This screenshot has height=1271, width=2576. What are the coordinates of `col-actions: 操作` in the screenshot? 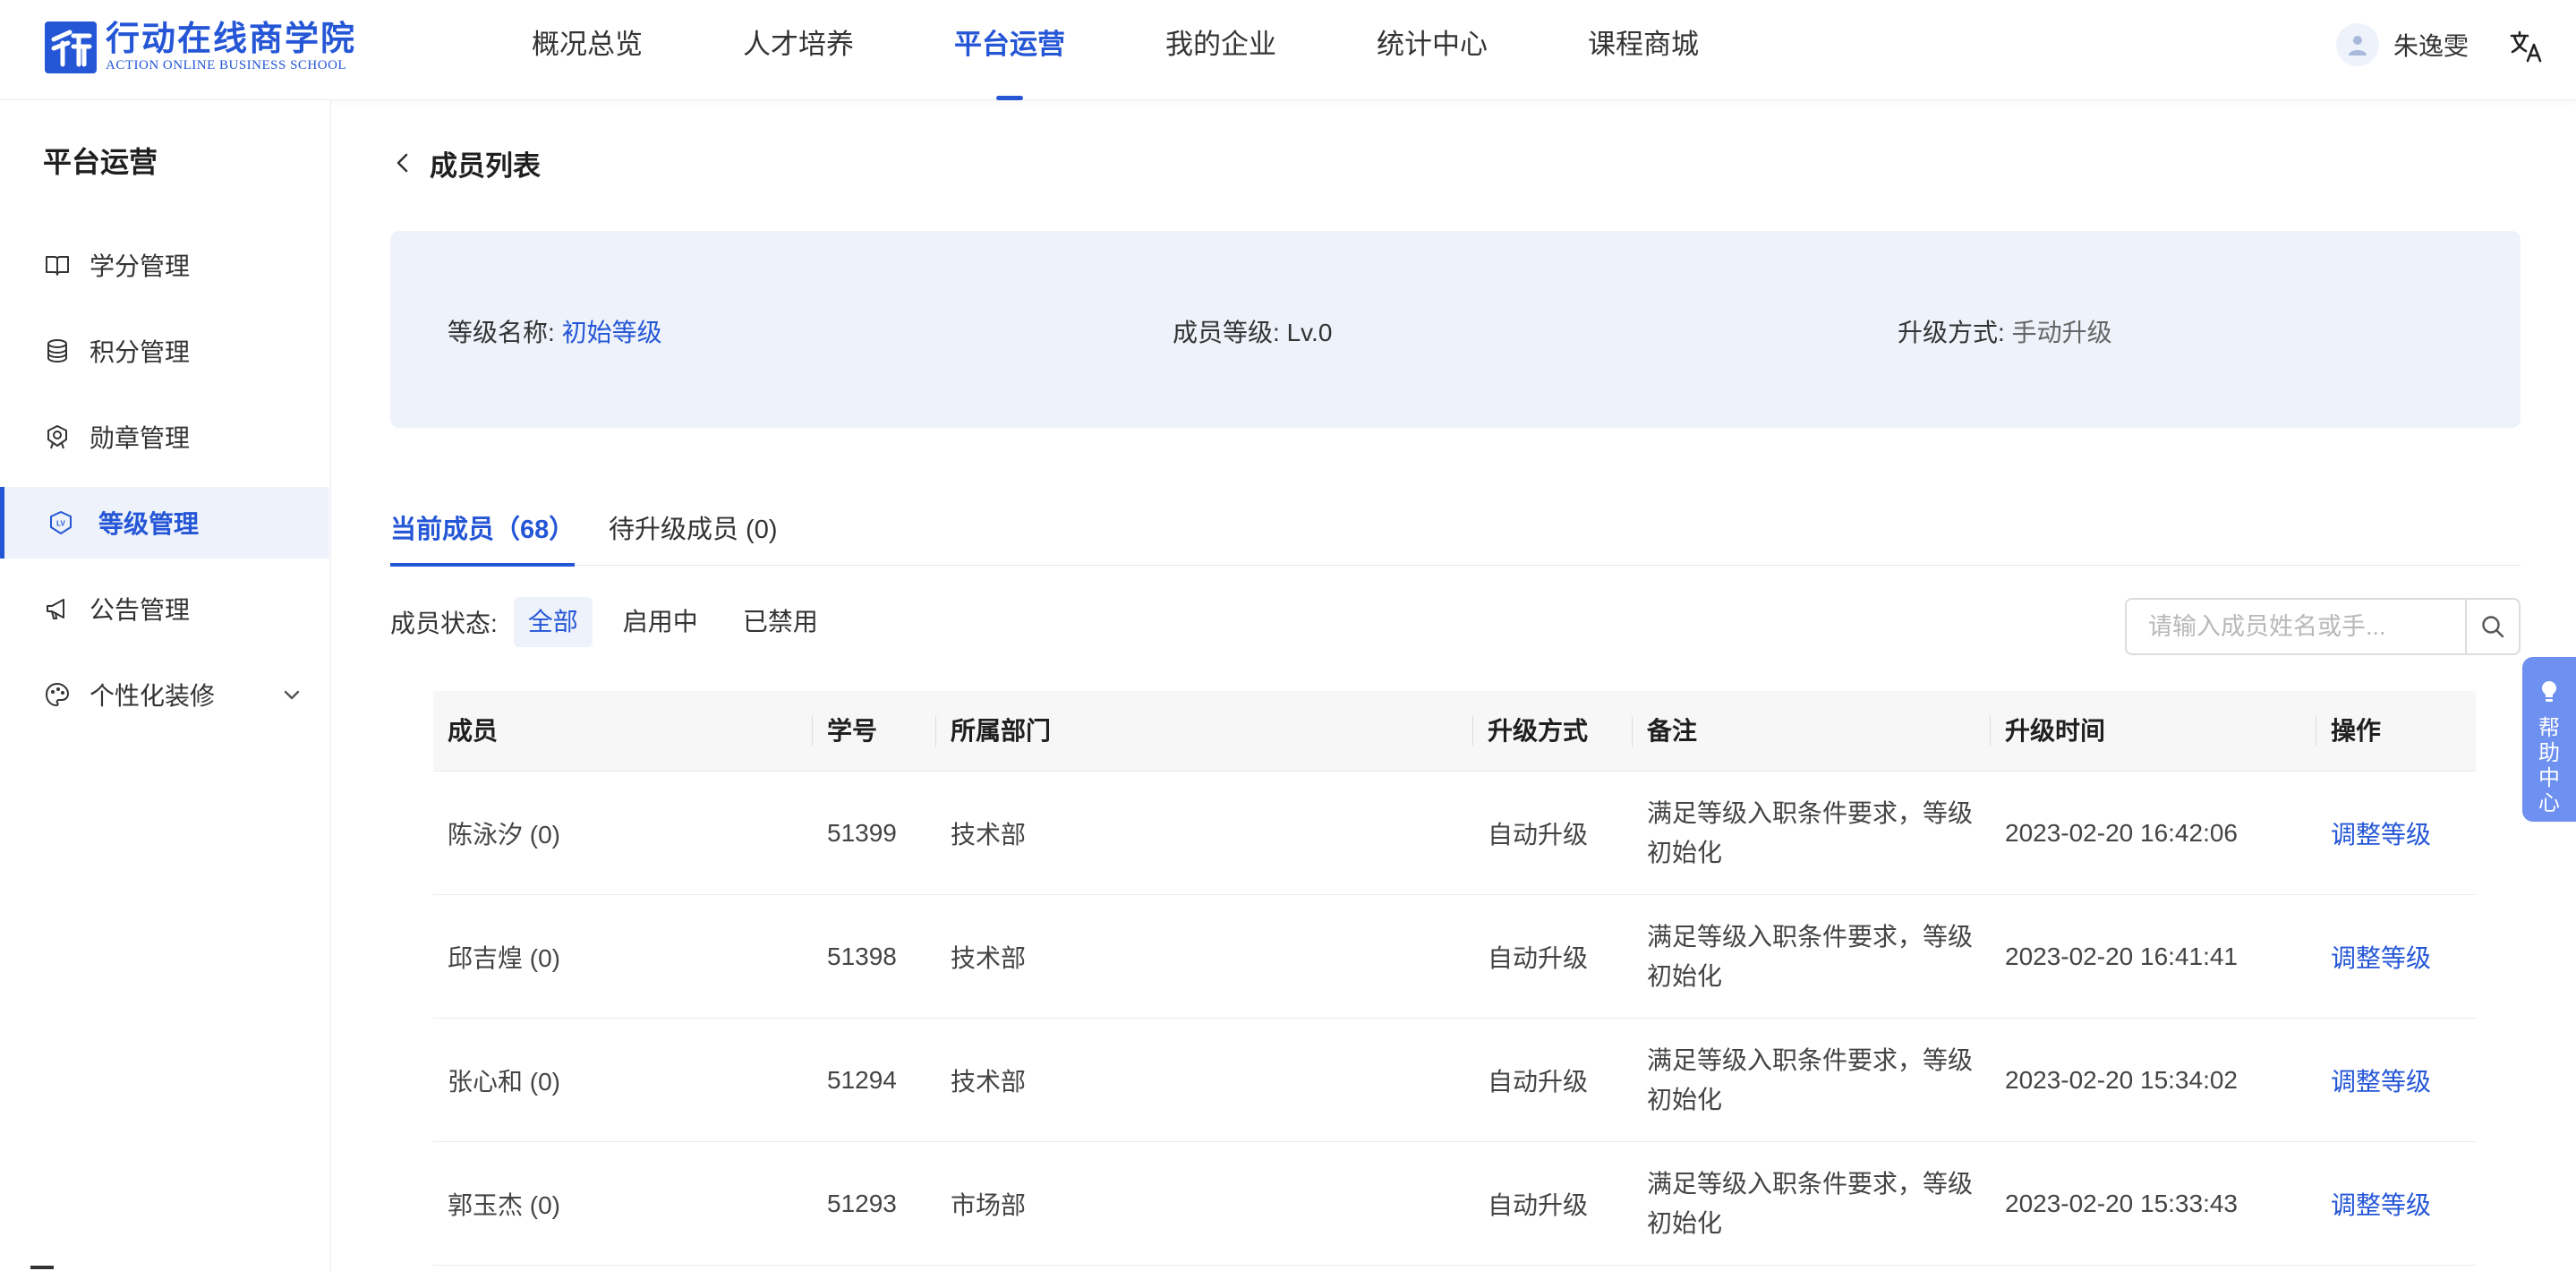 It's located at (2356, 731).